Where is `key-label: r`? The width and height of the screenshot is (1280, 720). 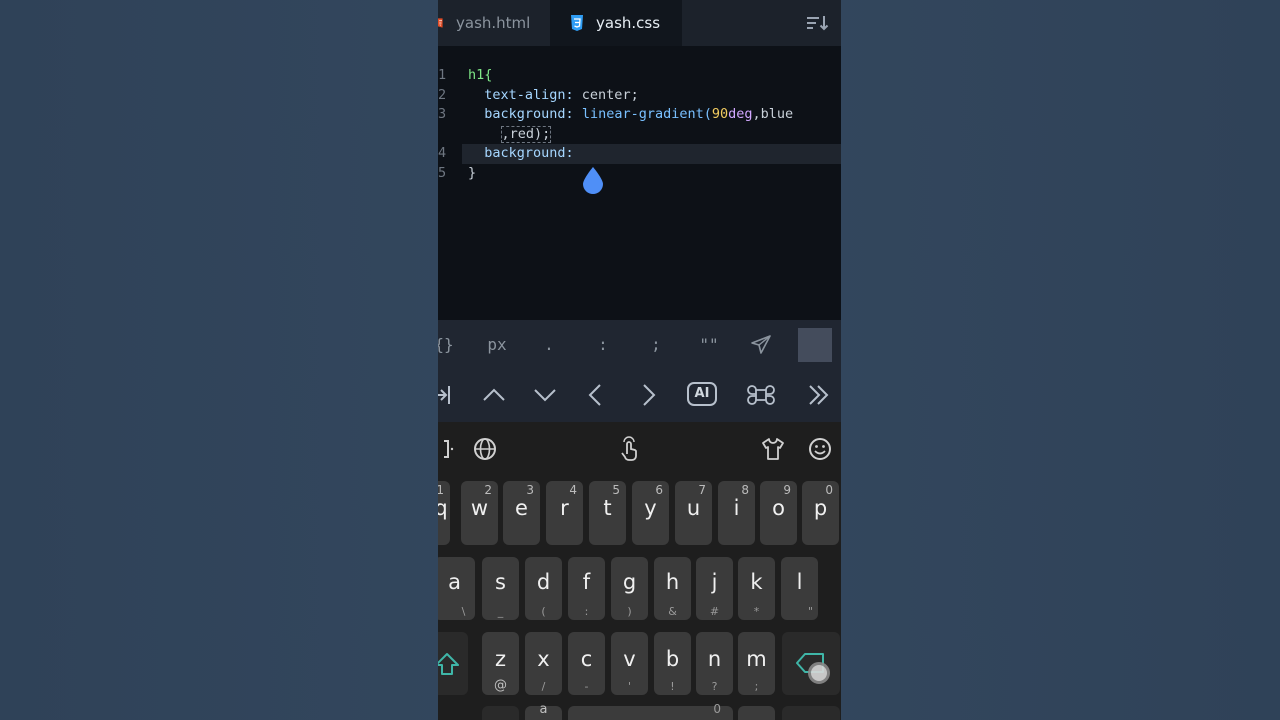 key-label: r is located at coordinates (564, 508).